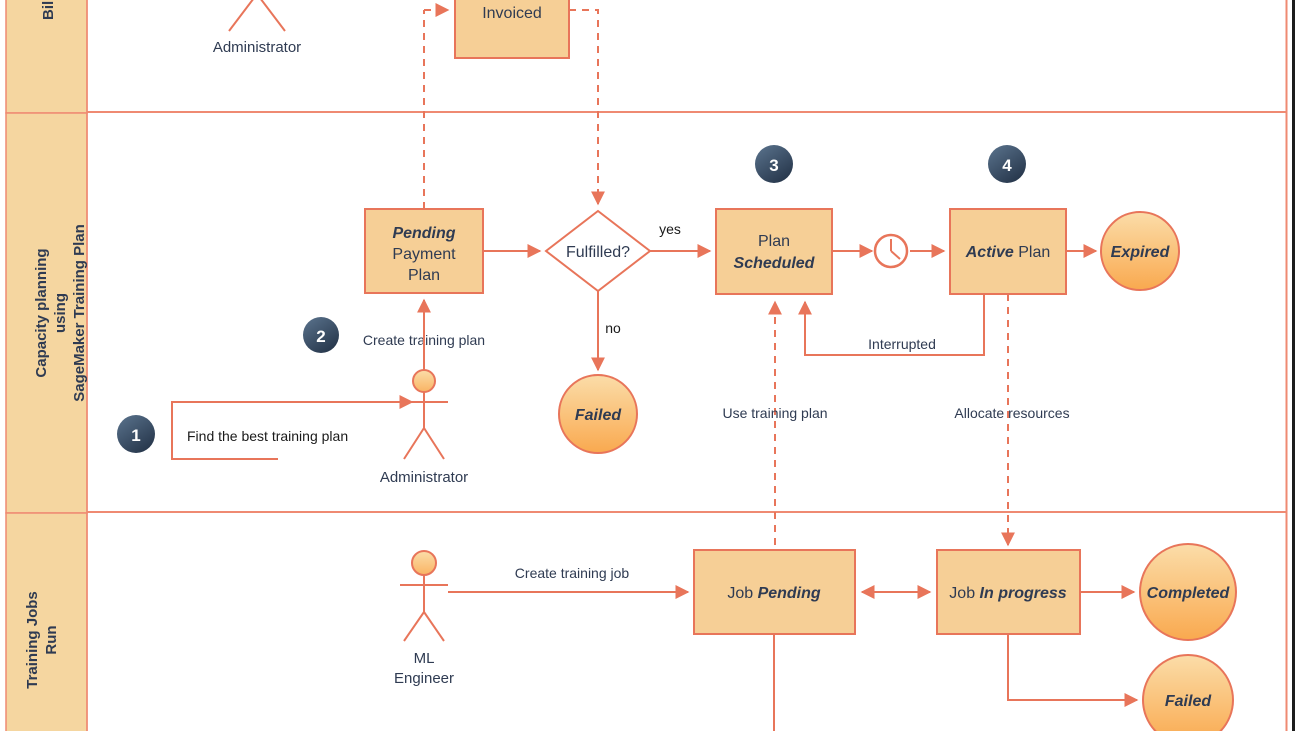 The image size is (1300, 731). Describe the element at coordinates (774, 413) in the screenshot. I see `edge-label-use-training-plan: Use training plan` at that location.